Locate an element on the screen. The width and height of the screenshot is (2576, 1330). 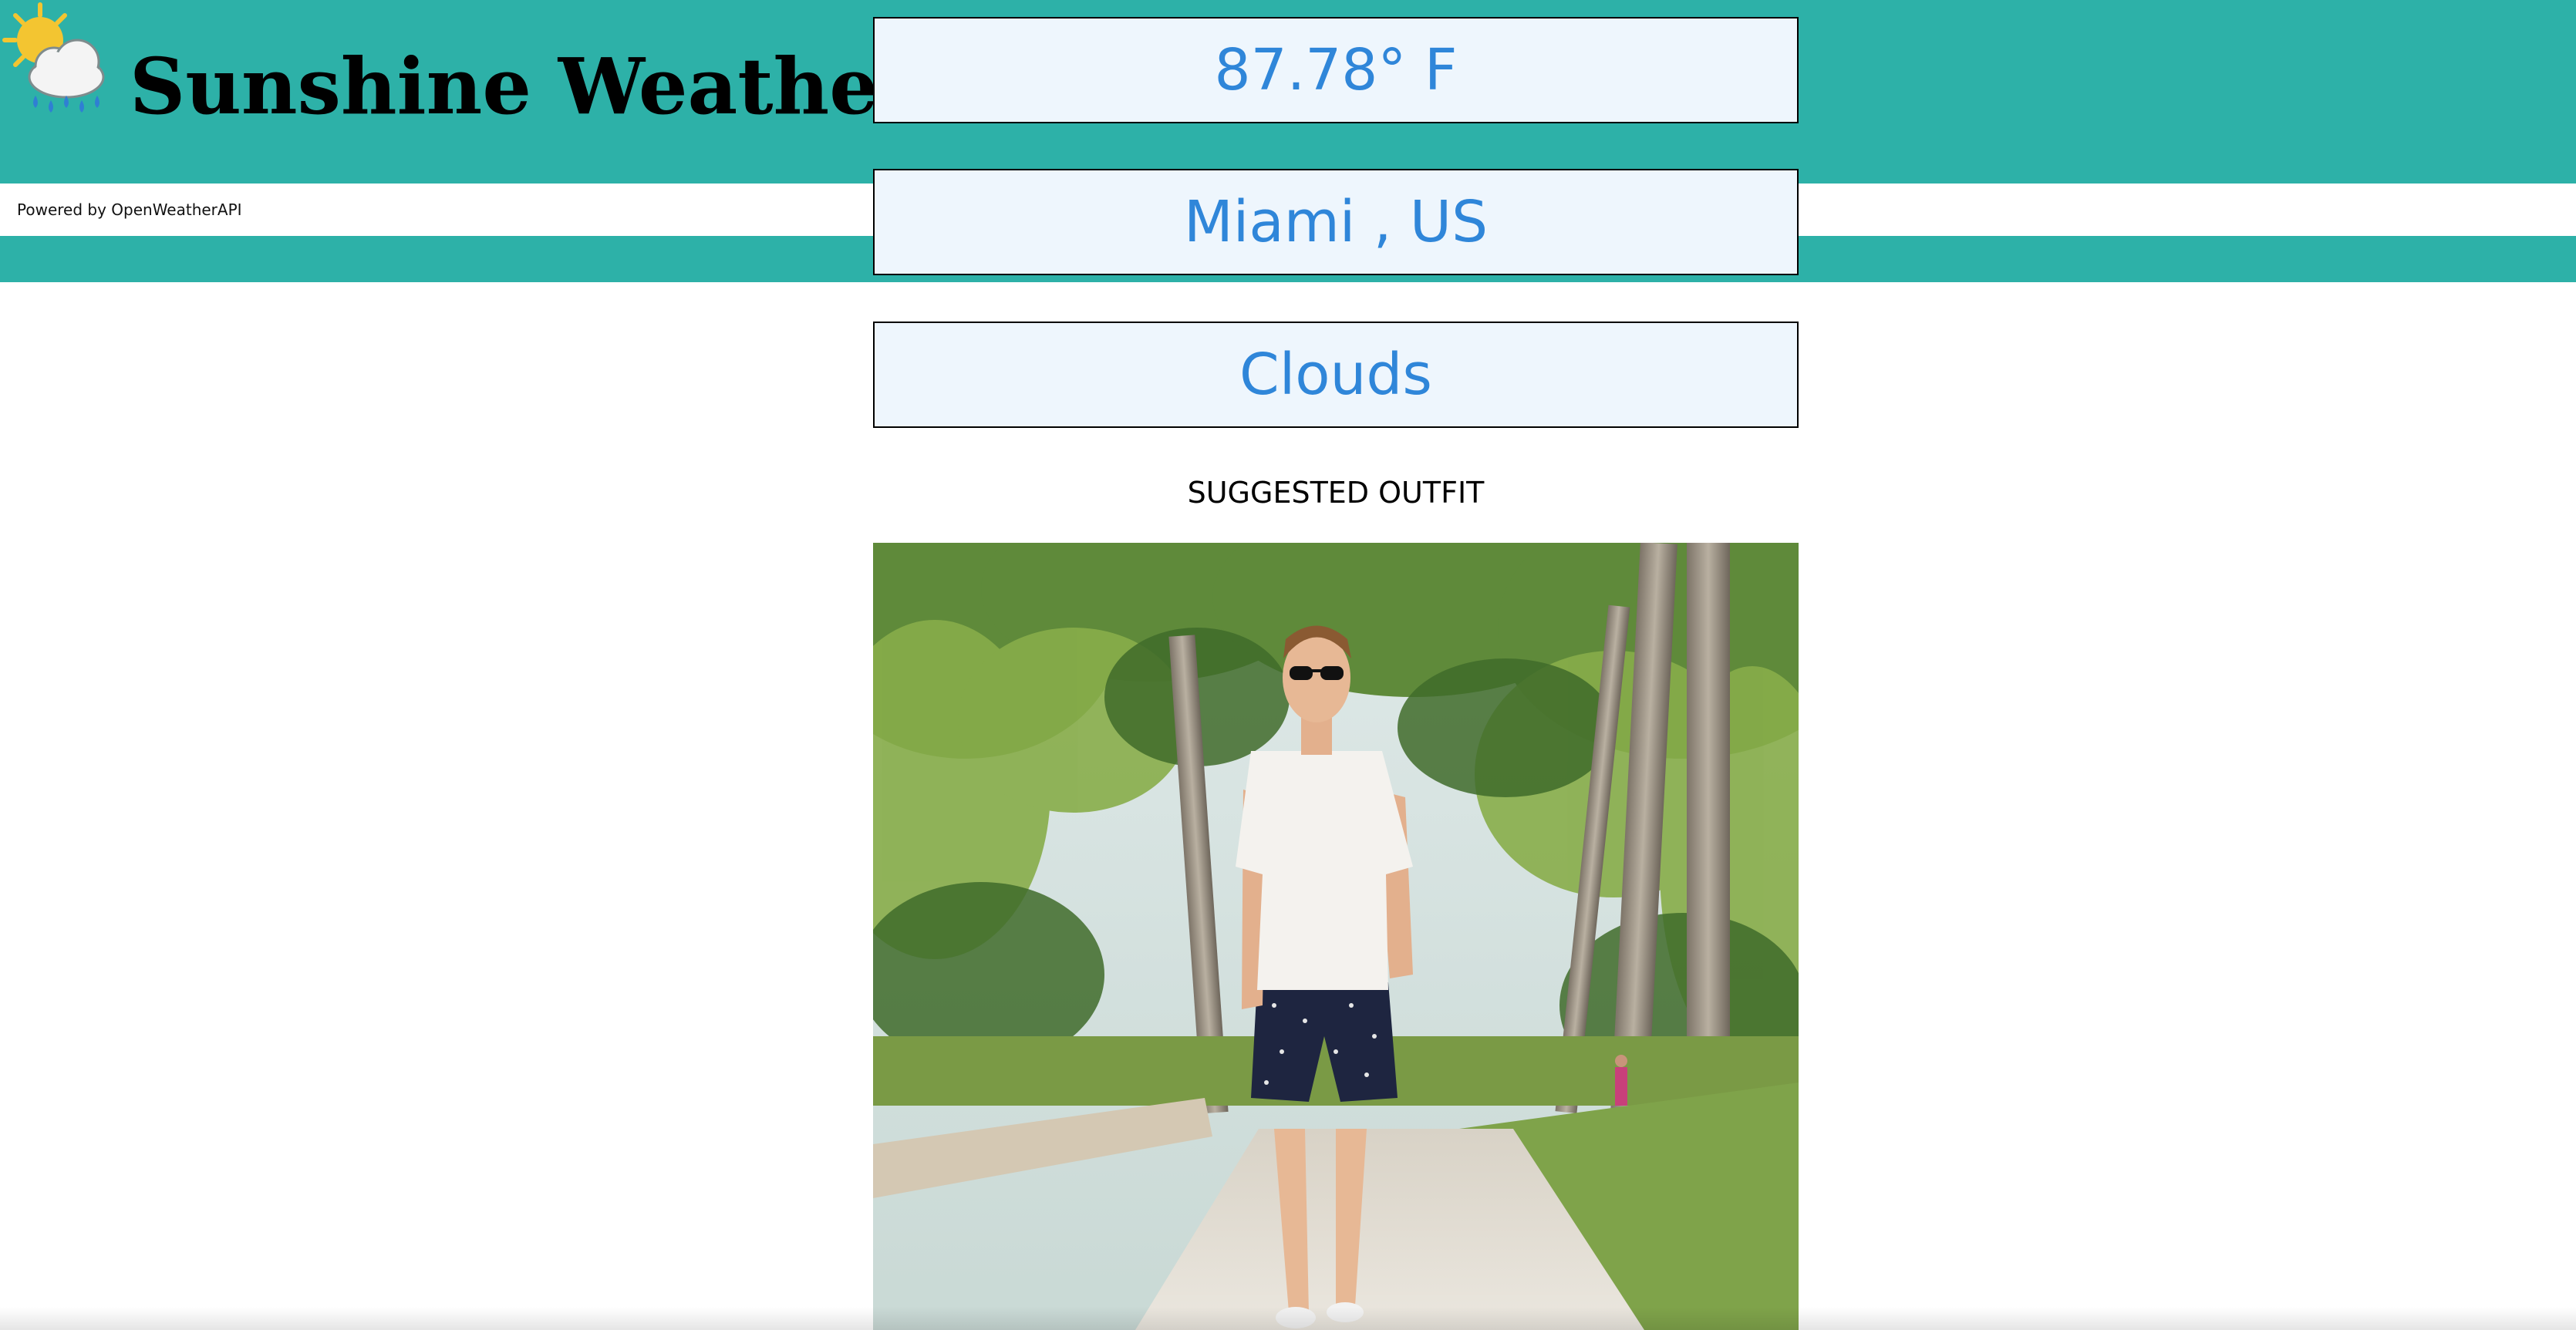
temperature-box: 87.78° F is located at coordinates (1336, 70).